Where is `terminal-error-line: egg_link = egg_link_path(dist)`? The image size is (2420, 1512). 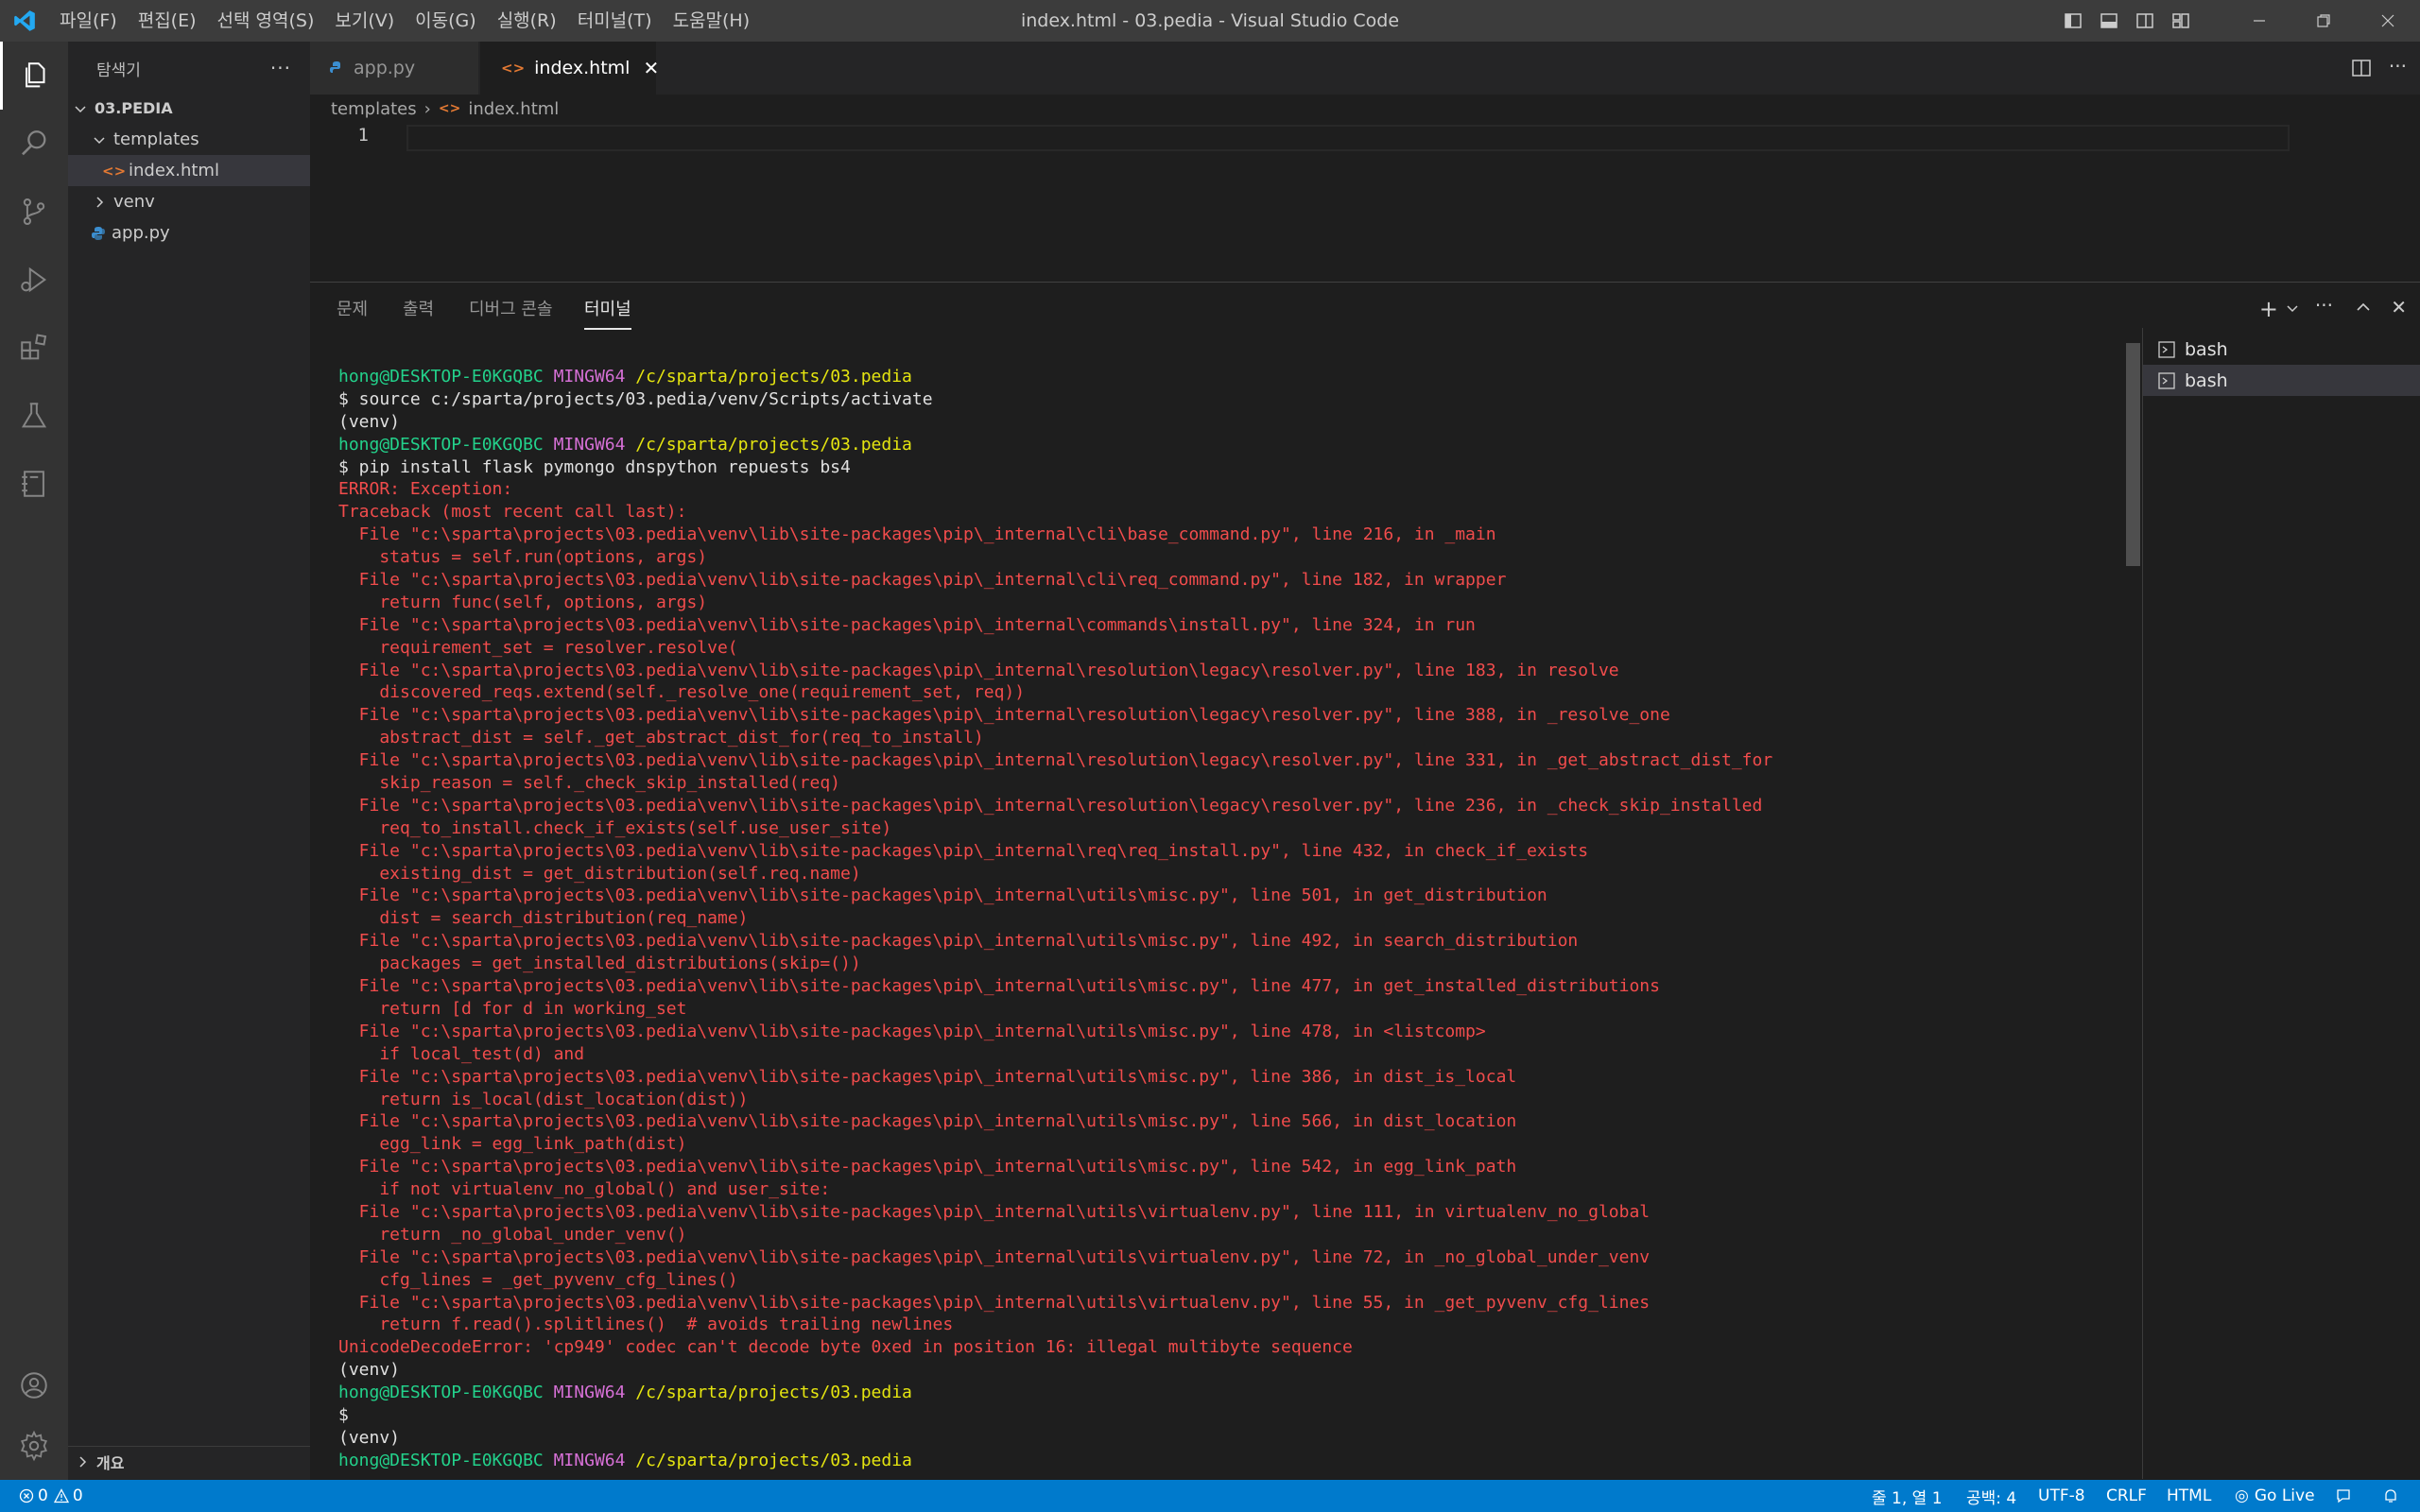 terminal-error-line: egg_link = egg_link_path(dist) is located at coordinates (512, 1144).